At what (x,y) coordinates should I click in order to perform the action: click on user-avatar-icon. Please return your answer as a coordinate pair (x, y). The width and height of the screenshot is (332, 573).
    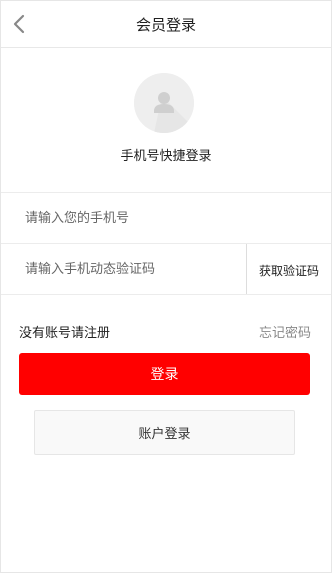
    Looking at the image, I should click on (164, 103).